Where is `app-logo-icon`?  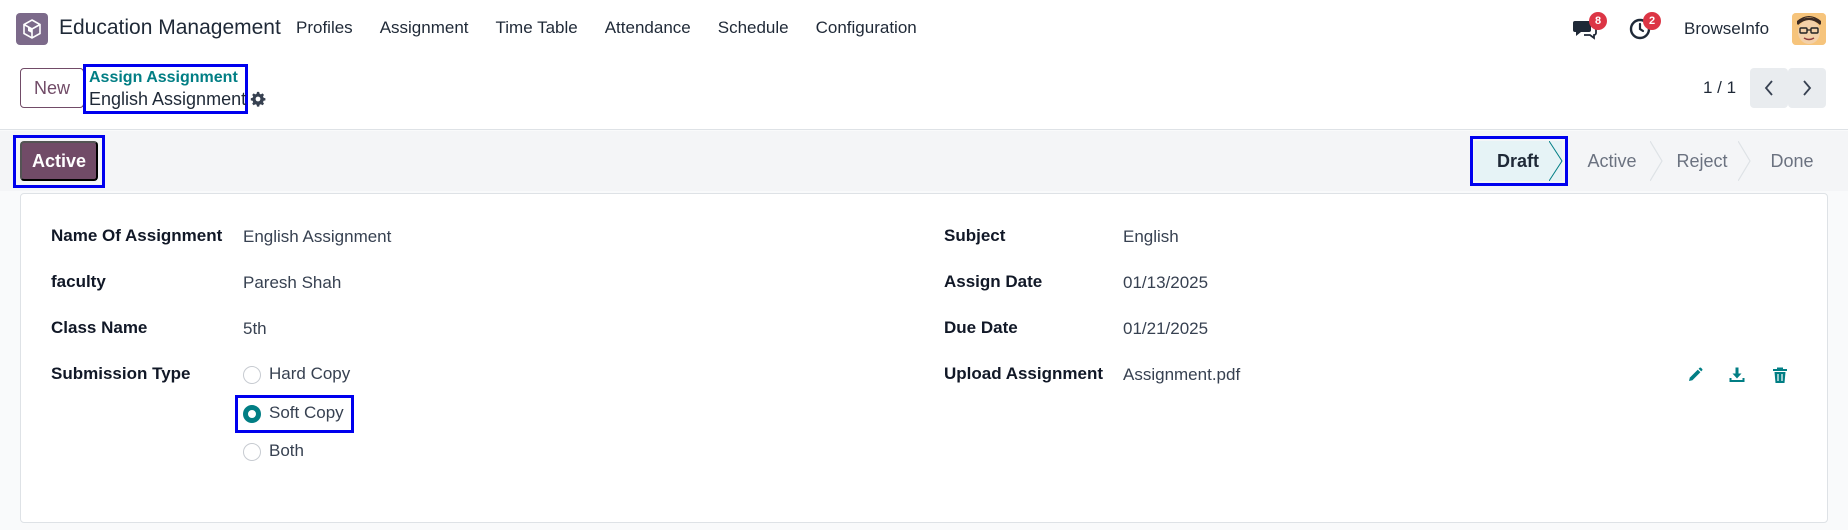 app-logo-icon is located at coordinates (32, 29).